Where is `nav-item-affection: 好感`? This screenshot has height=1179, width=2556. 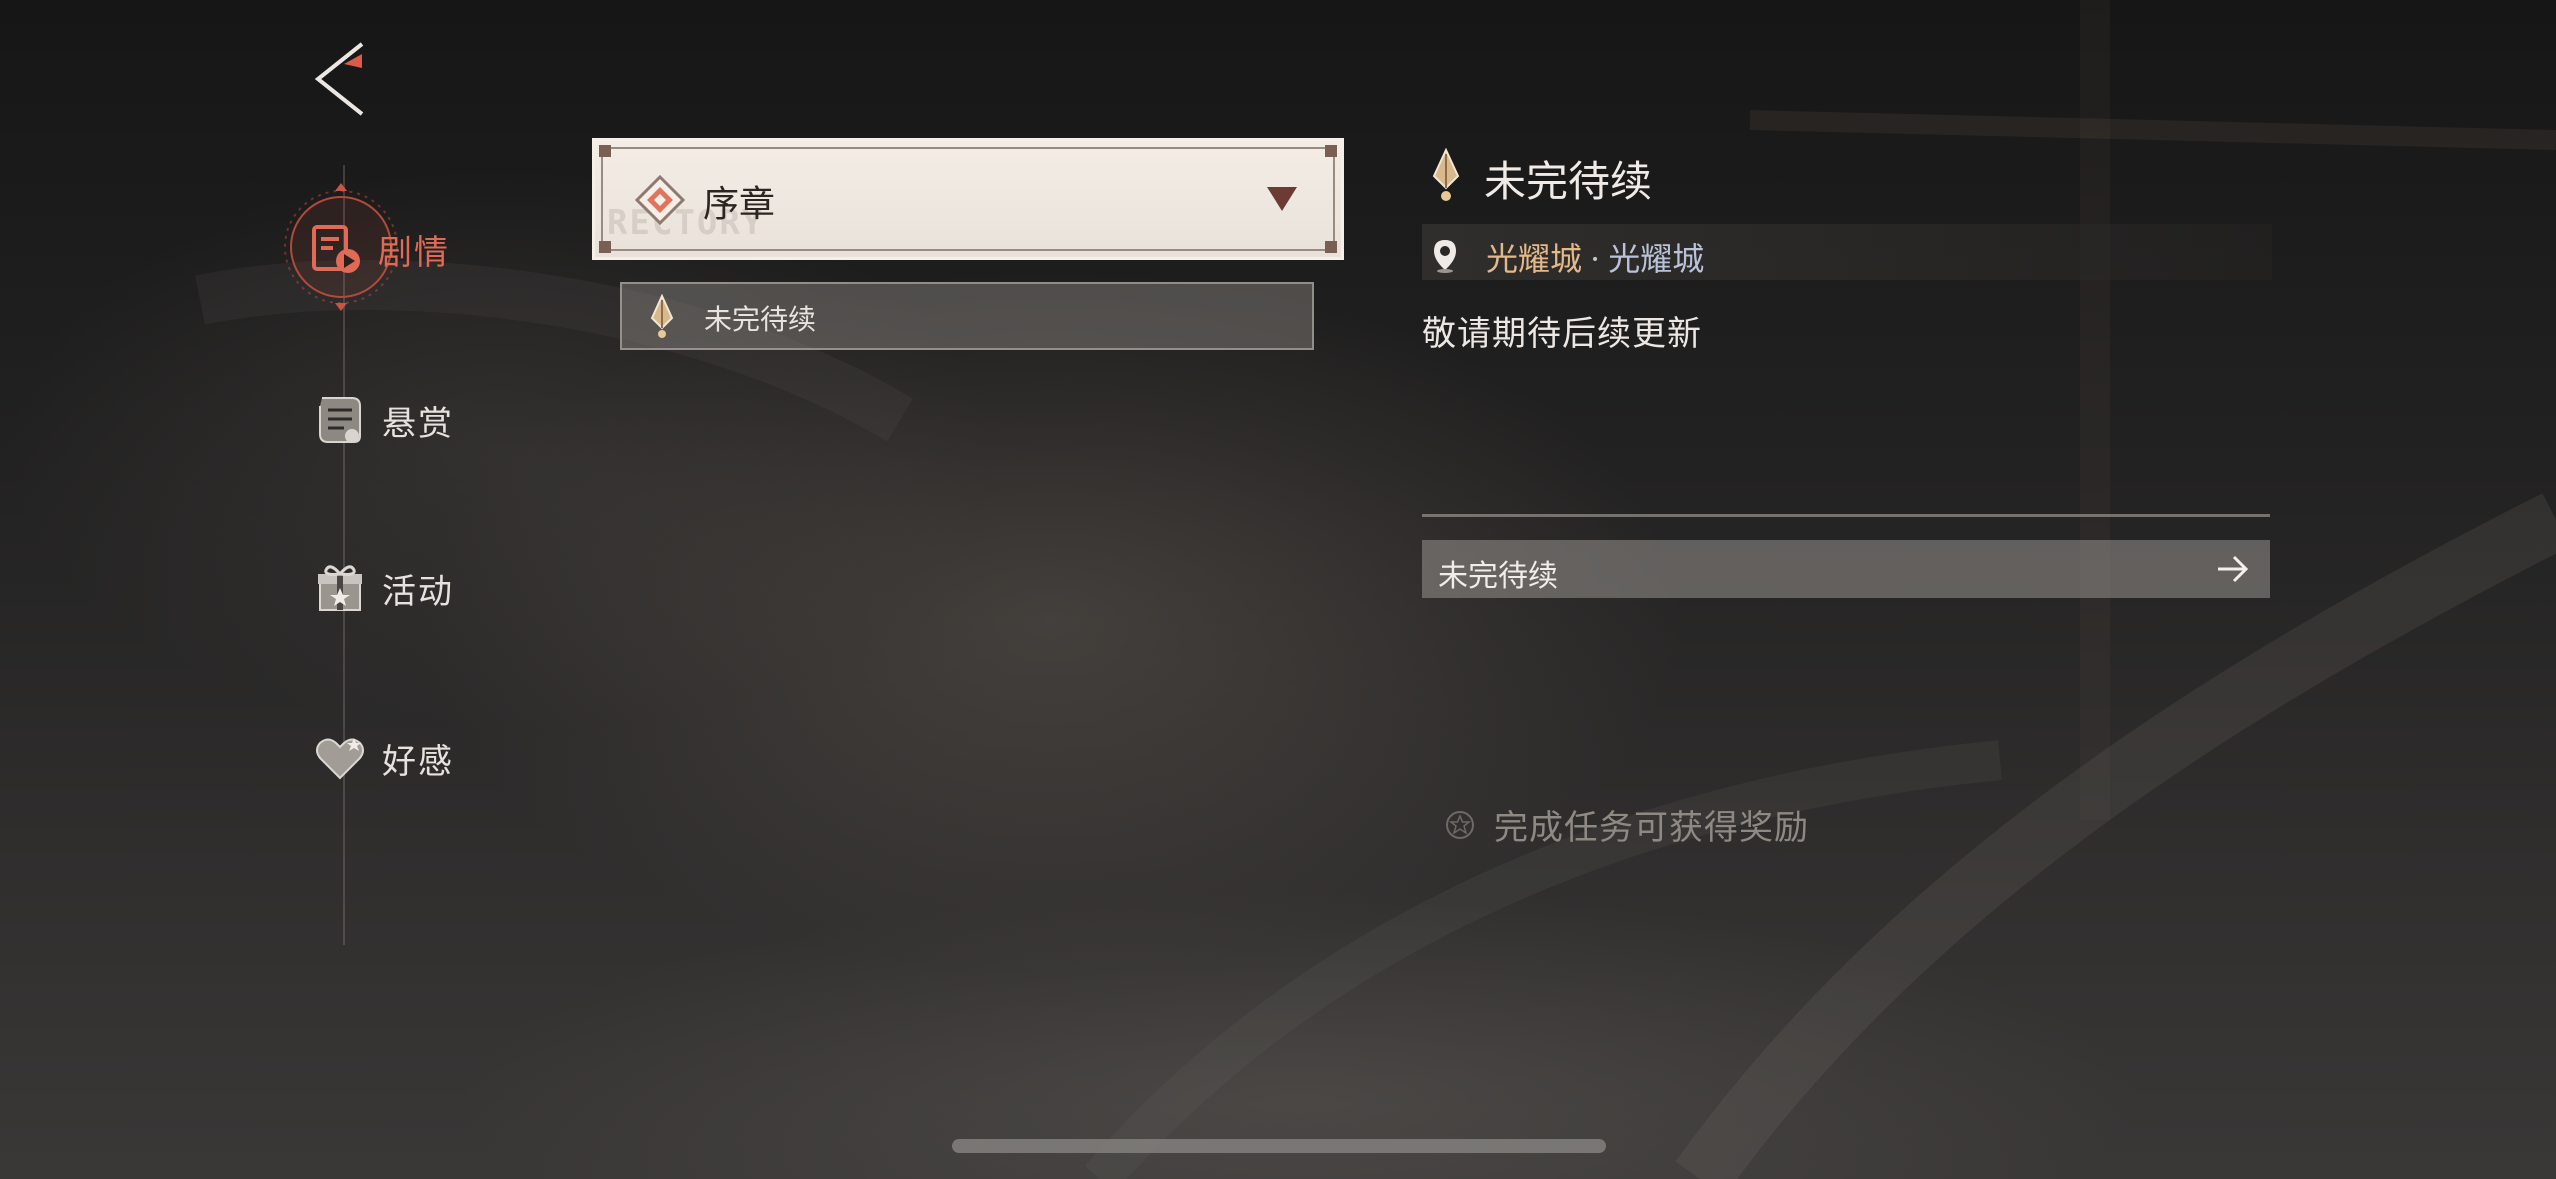 nav-item-affection: 好感 is located at coordinates (383, 758).